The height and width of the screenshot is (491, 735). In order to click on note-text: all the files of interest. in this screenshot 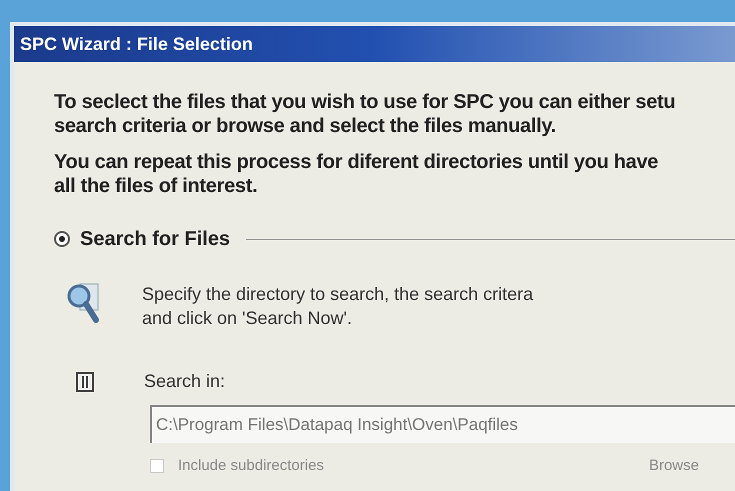, I will do `click(156, 186)`.